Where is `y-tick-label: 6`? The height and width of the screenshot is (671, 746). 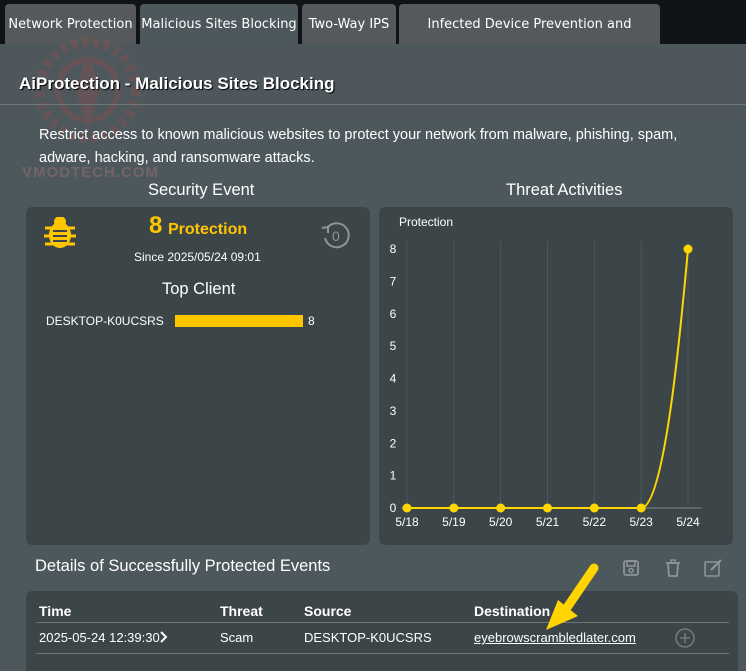
y-tick-label: 6 is located at coordinates (393, 314).